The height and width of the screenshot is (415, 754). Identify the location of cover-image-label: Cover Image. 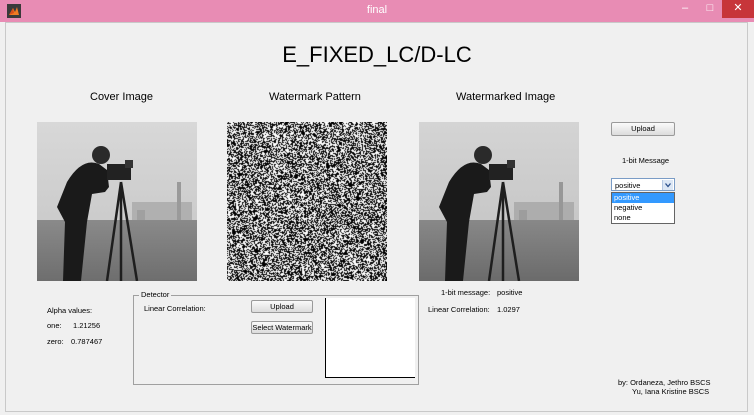
(121, 97).